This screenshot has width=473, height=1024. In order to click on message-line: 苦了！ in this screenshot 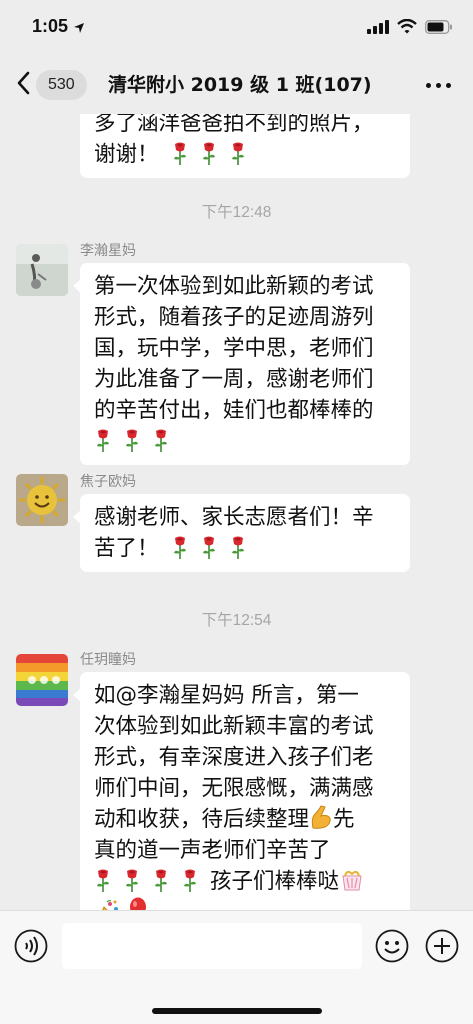, I will do `click(126, 548)`.